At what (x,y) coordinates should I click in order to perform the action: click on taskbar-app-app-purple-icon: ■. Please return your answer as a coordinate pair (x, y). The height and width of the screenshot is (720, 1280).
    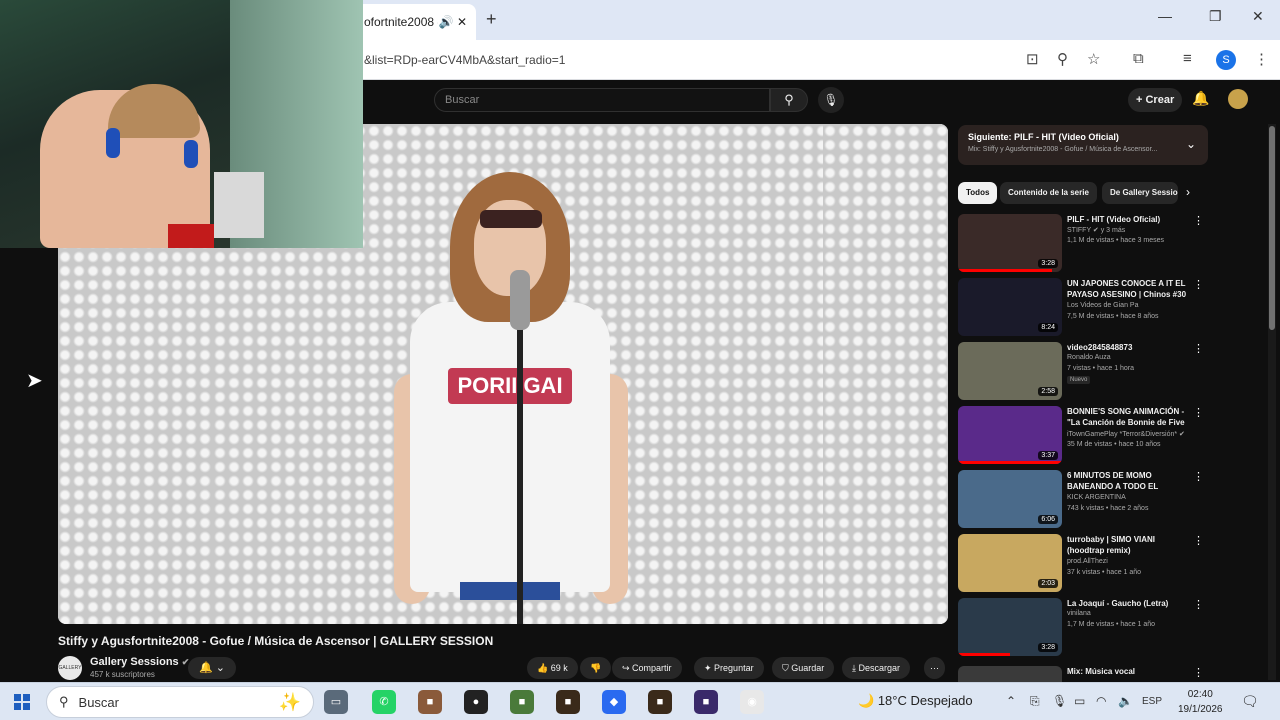
    Looking at the image, I should click on (706, 702).